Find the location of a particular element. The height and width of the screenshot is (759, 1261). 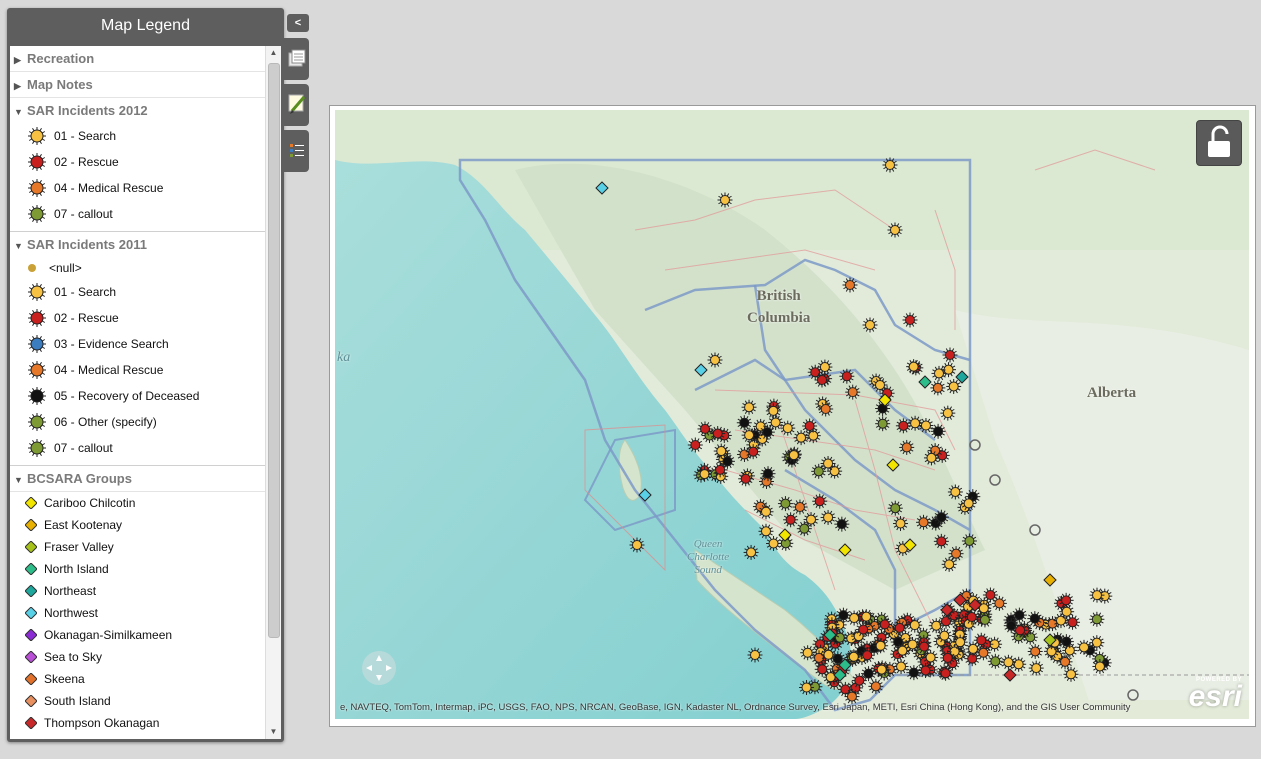

section-label: BCSARA Groups is located at coordinates (79, 478).